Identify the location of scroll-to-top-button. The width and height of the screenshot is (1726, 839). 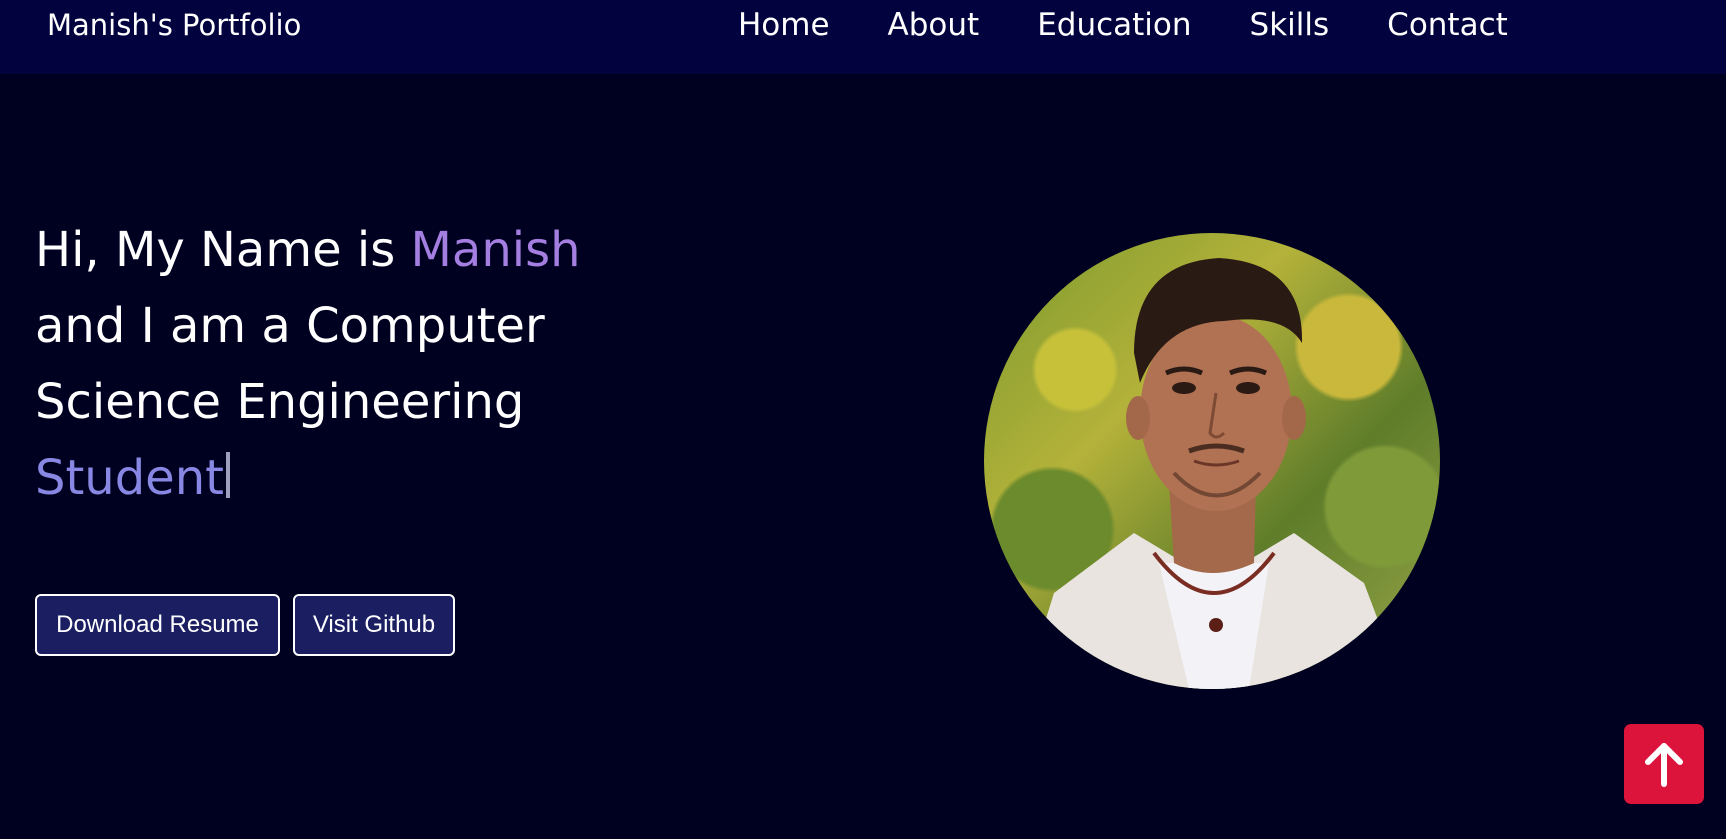
(1664, 764).